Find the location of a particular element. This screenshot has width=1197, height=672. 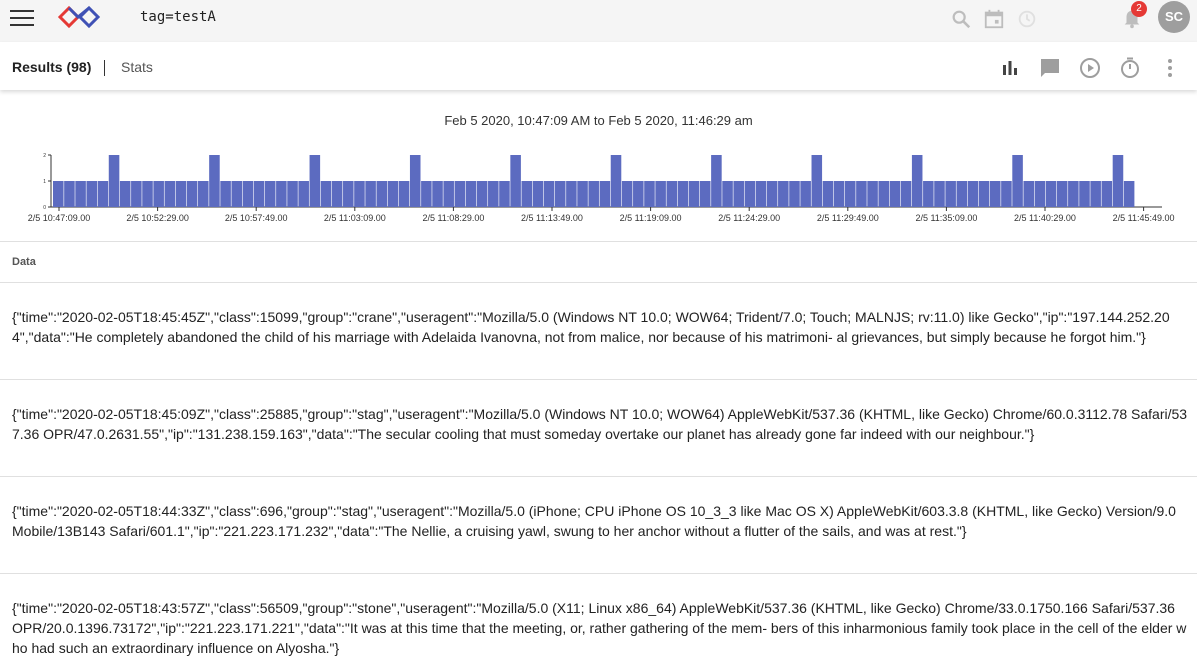

x-tick-label: 2/5 11:08:29.00 is located at coordinates (453, 218).